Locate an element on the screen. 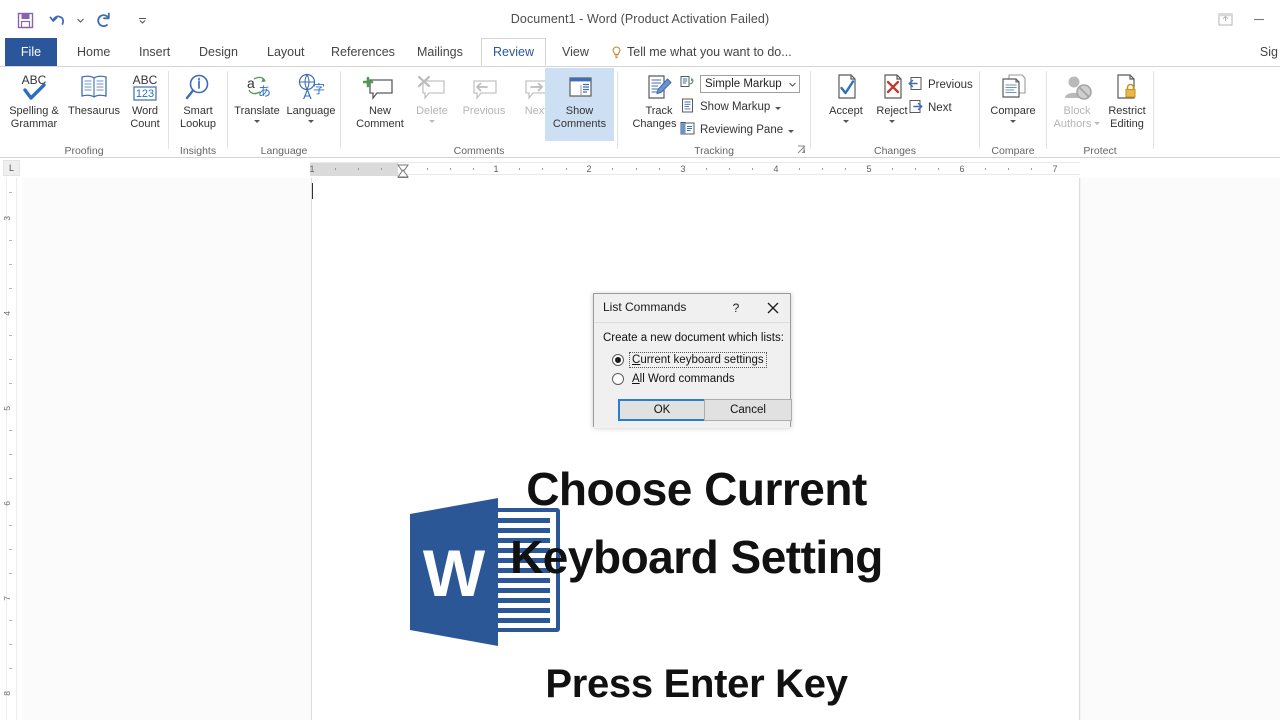  smart-lookup-button: Smart Lookup is located at coordinates (198, 99).